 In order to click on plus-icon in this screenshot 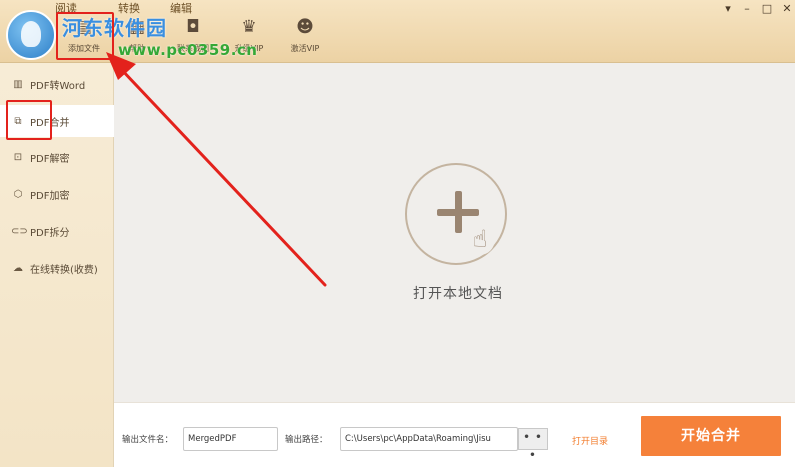, I will do `click(458, 212)`.